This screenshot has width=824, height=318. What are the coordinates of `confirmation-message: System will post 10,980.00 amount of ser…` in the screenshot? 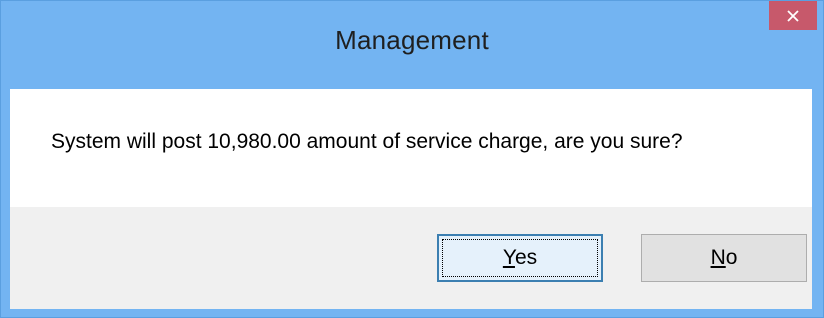 It's located at (367, 141).